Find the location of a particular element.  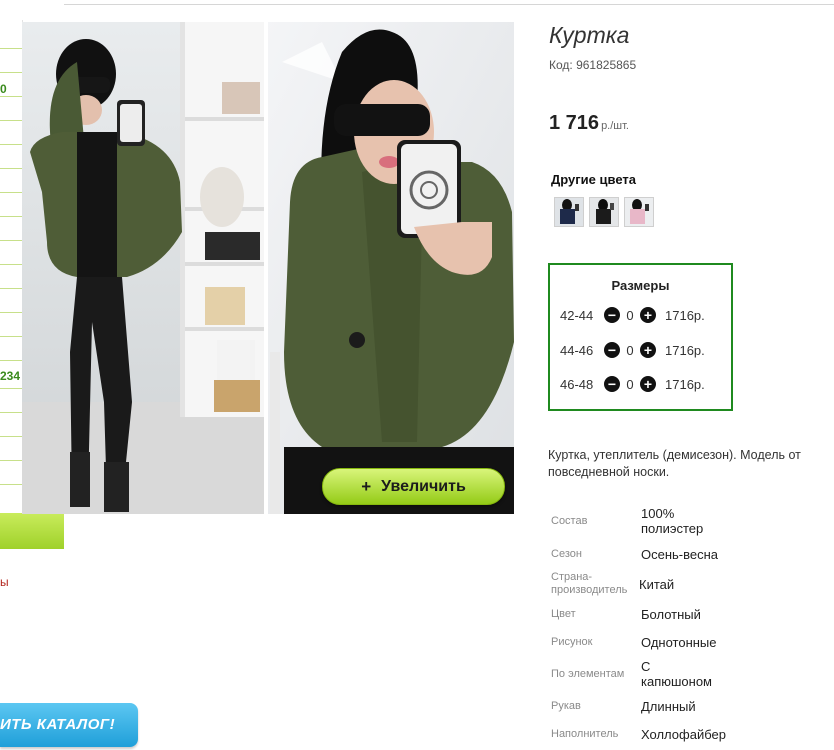

catalog-button: ИТЬ КАТАЛОГ! is located at coordinates (69, 725).